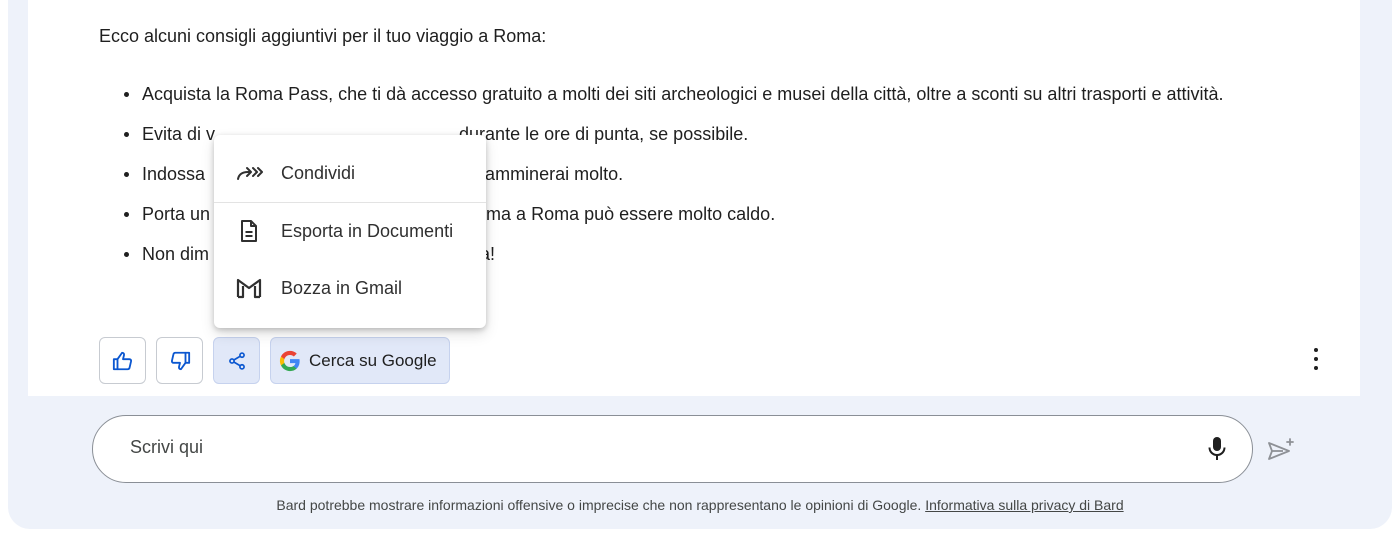 This screenshot has width=1400, height=537. What do you see at coordinates (672, 449) in the screenshot?
I see `prompt-input: Scrivi qui` at bounding box center [672, 449].